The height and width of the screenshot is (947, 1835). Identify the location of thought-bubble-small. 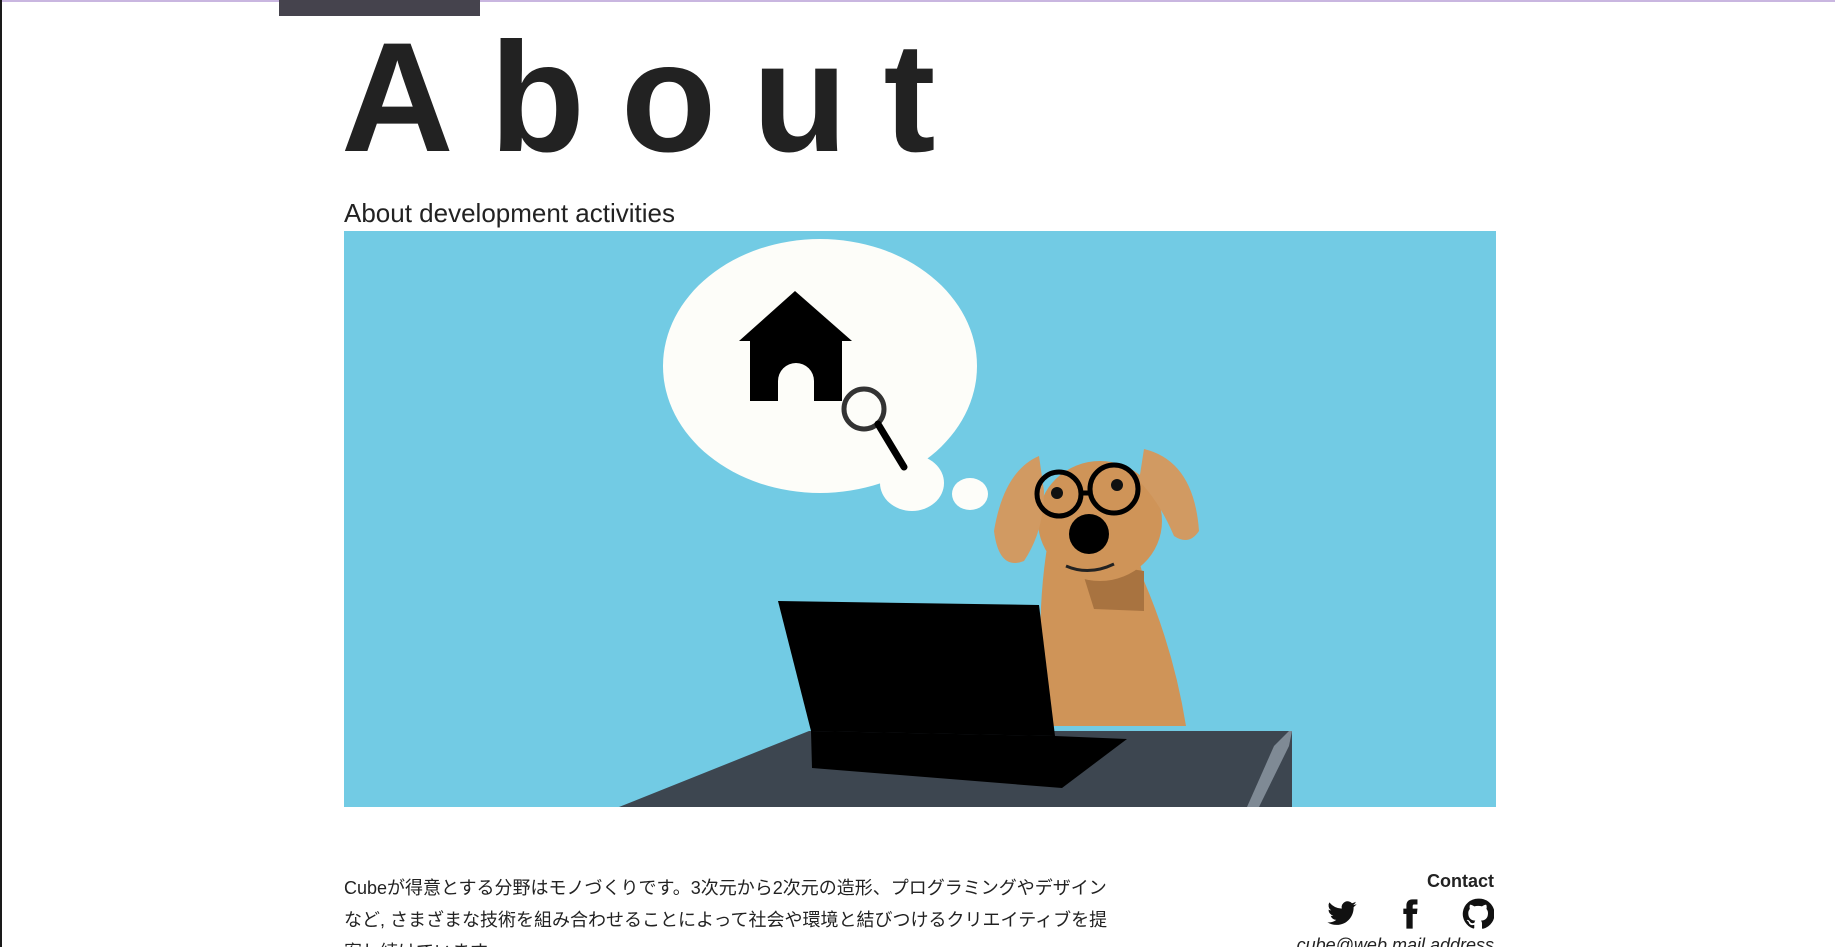
(912, 483).